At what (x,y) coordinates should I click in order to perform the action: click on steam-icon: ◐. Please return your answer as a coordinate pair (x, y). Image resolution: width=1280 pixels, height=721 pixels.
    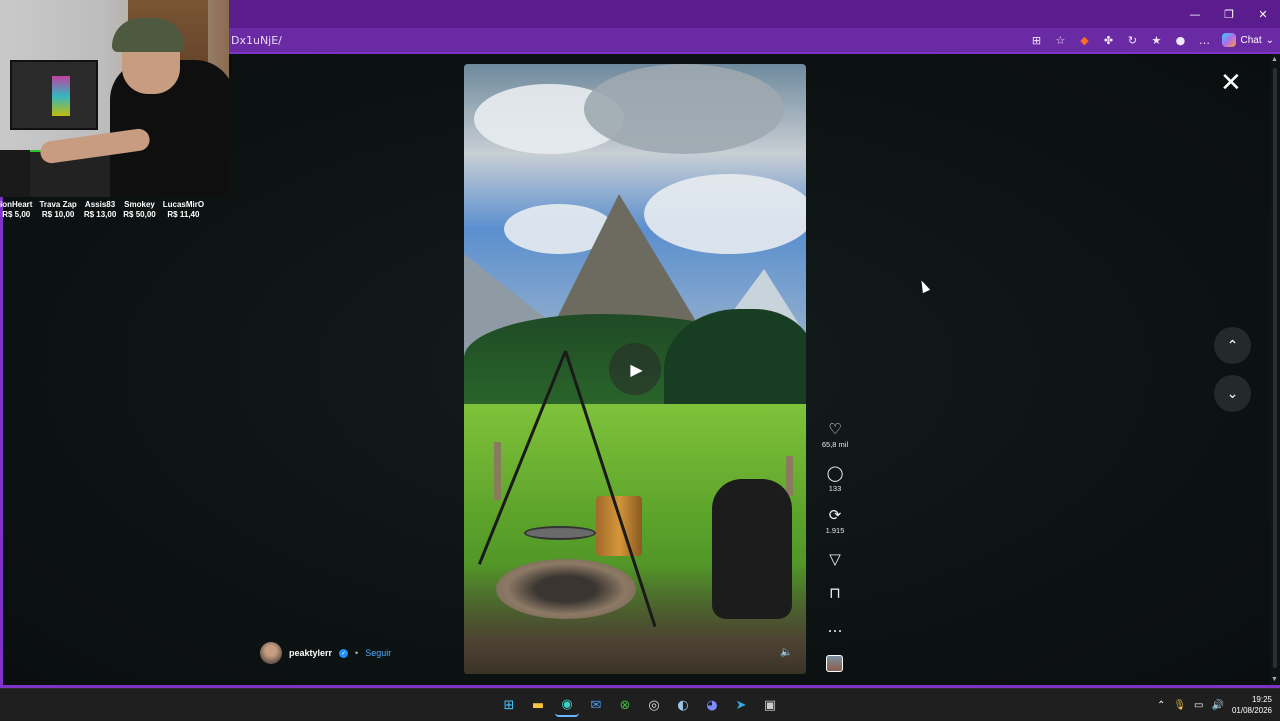
    Looking at the image, I should click on (683, 705).